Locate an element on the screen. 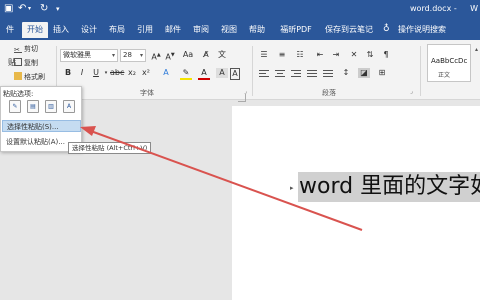 The image size is (480, 300). style-normal: AaBbCcDc 正文 ▴ is located at coordinates (452, 63).